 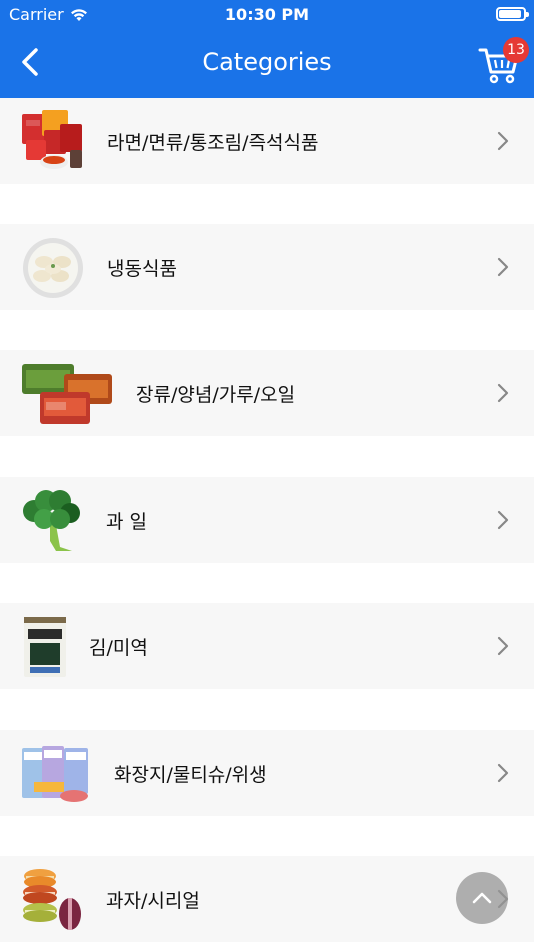 I want to click on status-bar: Carrier 10:30 PM, so click(x=267, y=15).